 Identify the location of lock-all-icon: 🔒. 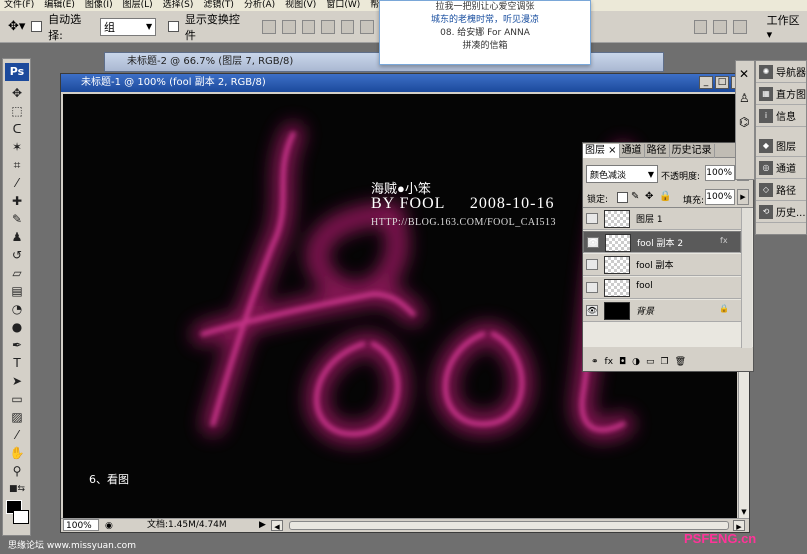
(665, 196).